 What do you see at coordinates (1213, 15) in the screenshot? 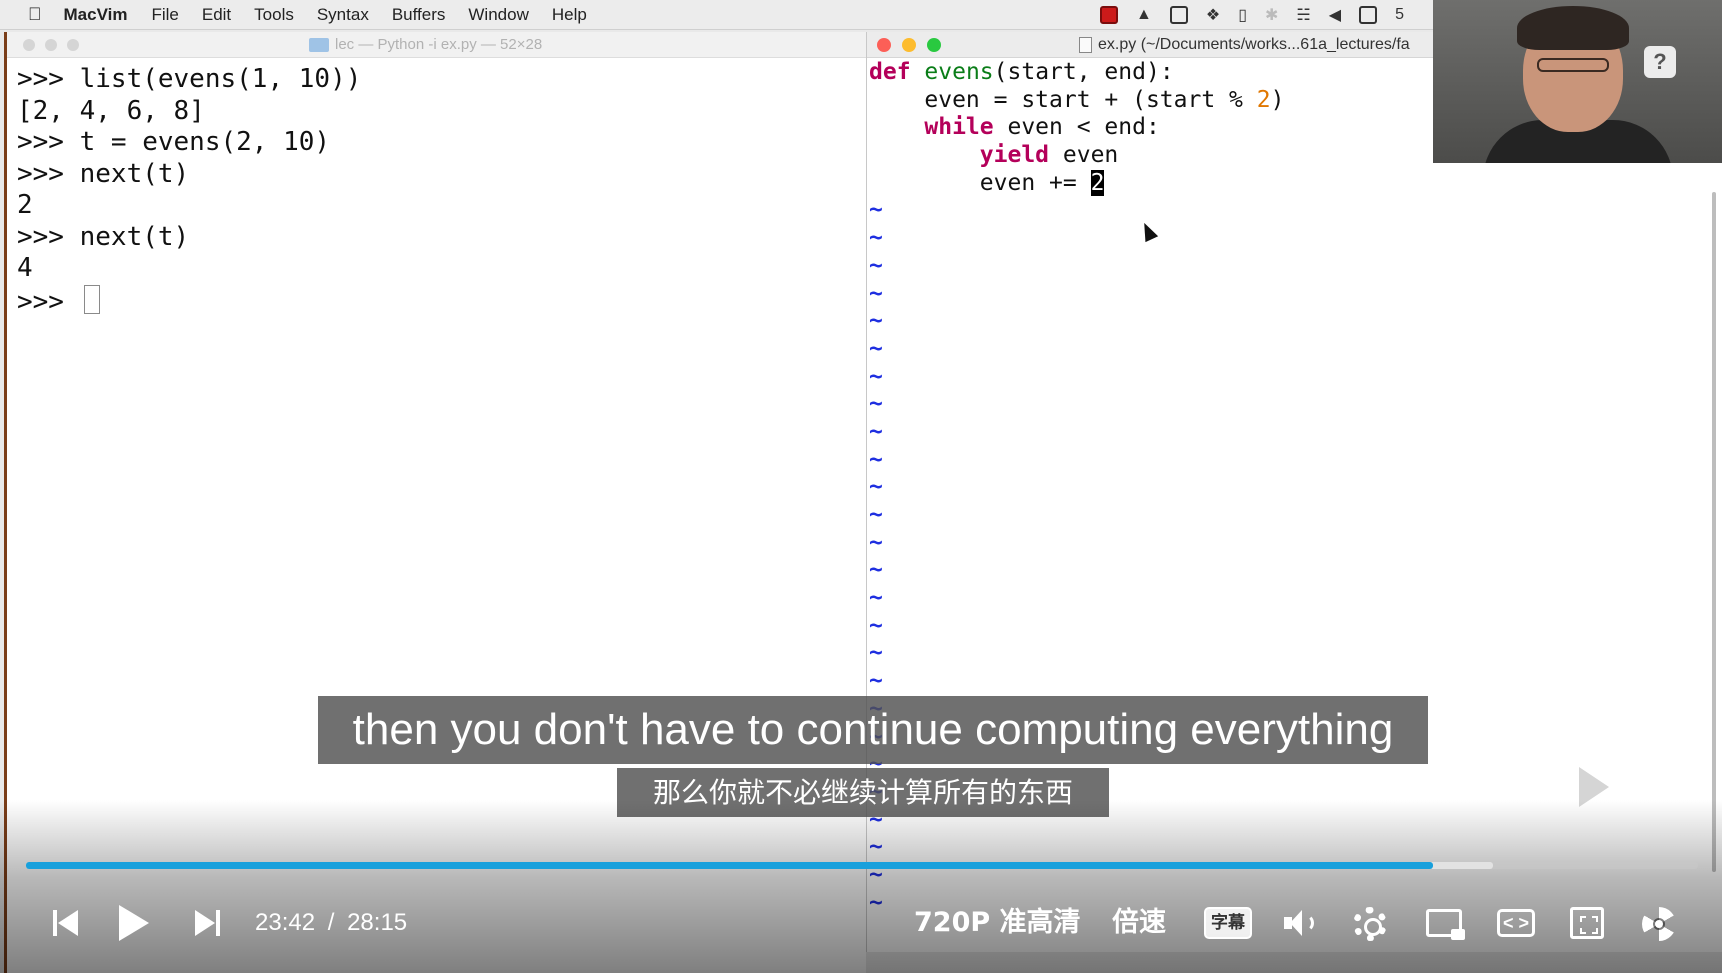
I see `dropbox-icon: ❖` at bounding box center [1213, 15].